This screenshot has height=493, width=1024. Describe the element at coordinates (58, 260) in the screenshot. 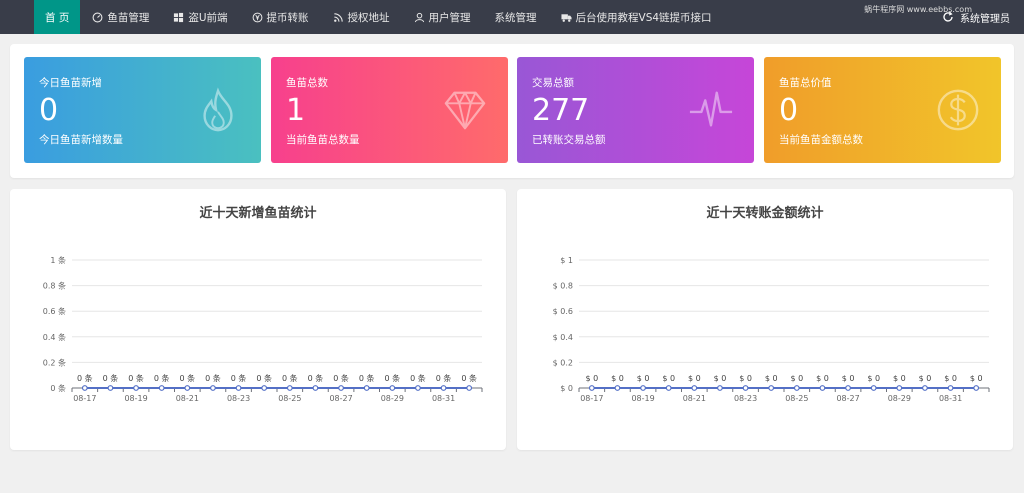

I see `y-tick-label: 1 条` at that location.